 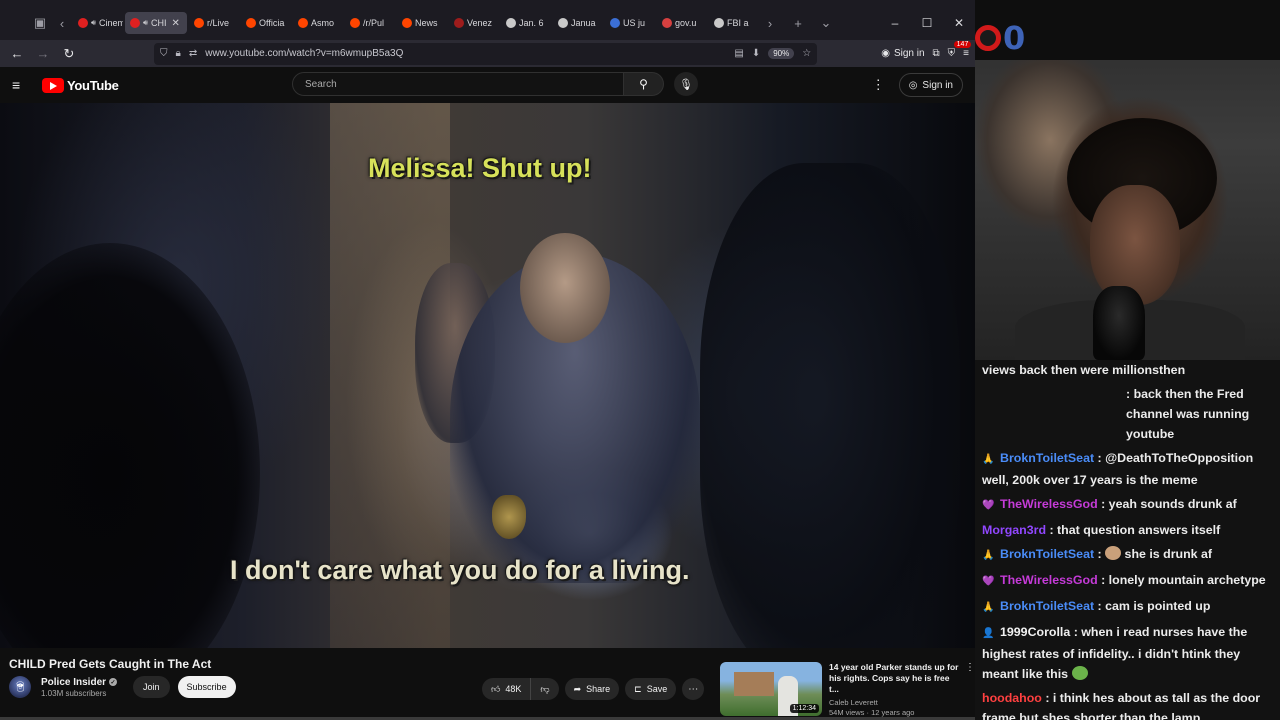 What do you see at coordinates (266, 23) in the screenshot?
I see `browser-tab: Officia` at bounding box center [266, 23].